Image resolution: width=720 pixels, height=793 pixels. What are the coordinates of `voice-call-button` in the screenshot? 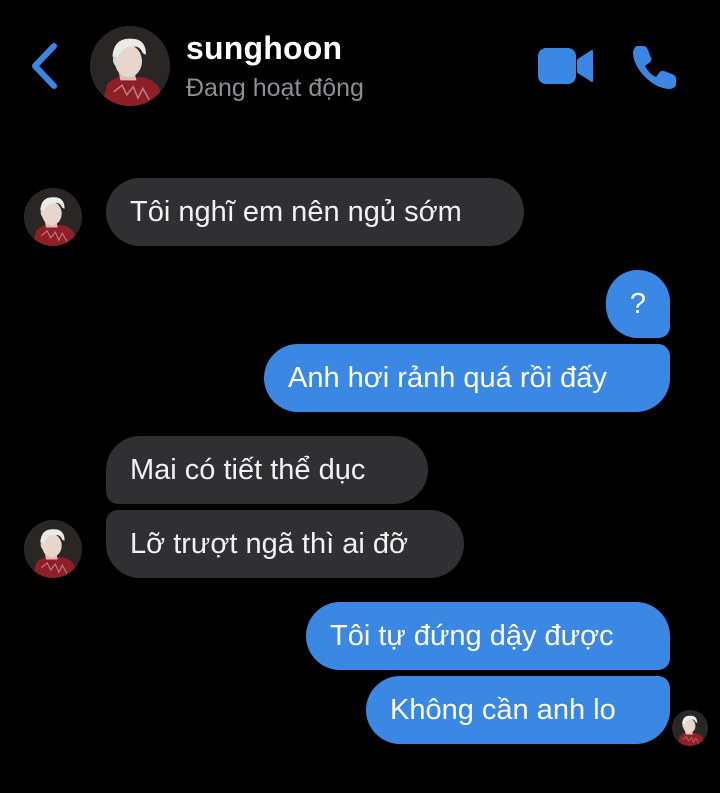 It's located at (655, 67).